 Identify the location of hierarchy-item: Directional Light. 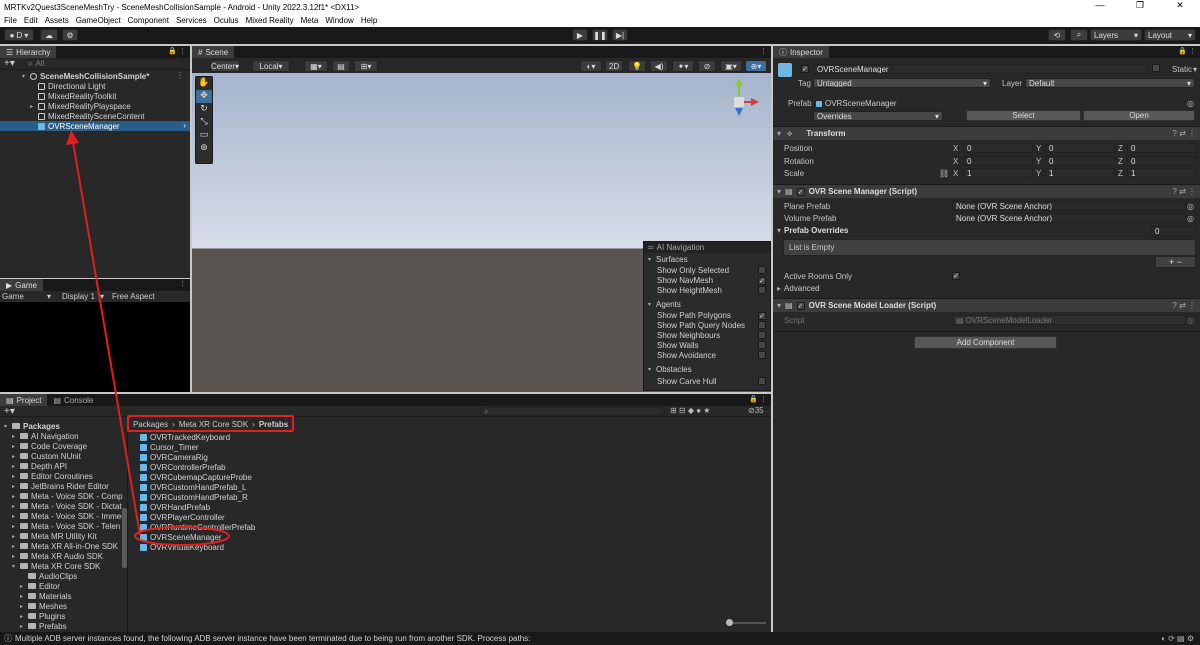
(71, 86).